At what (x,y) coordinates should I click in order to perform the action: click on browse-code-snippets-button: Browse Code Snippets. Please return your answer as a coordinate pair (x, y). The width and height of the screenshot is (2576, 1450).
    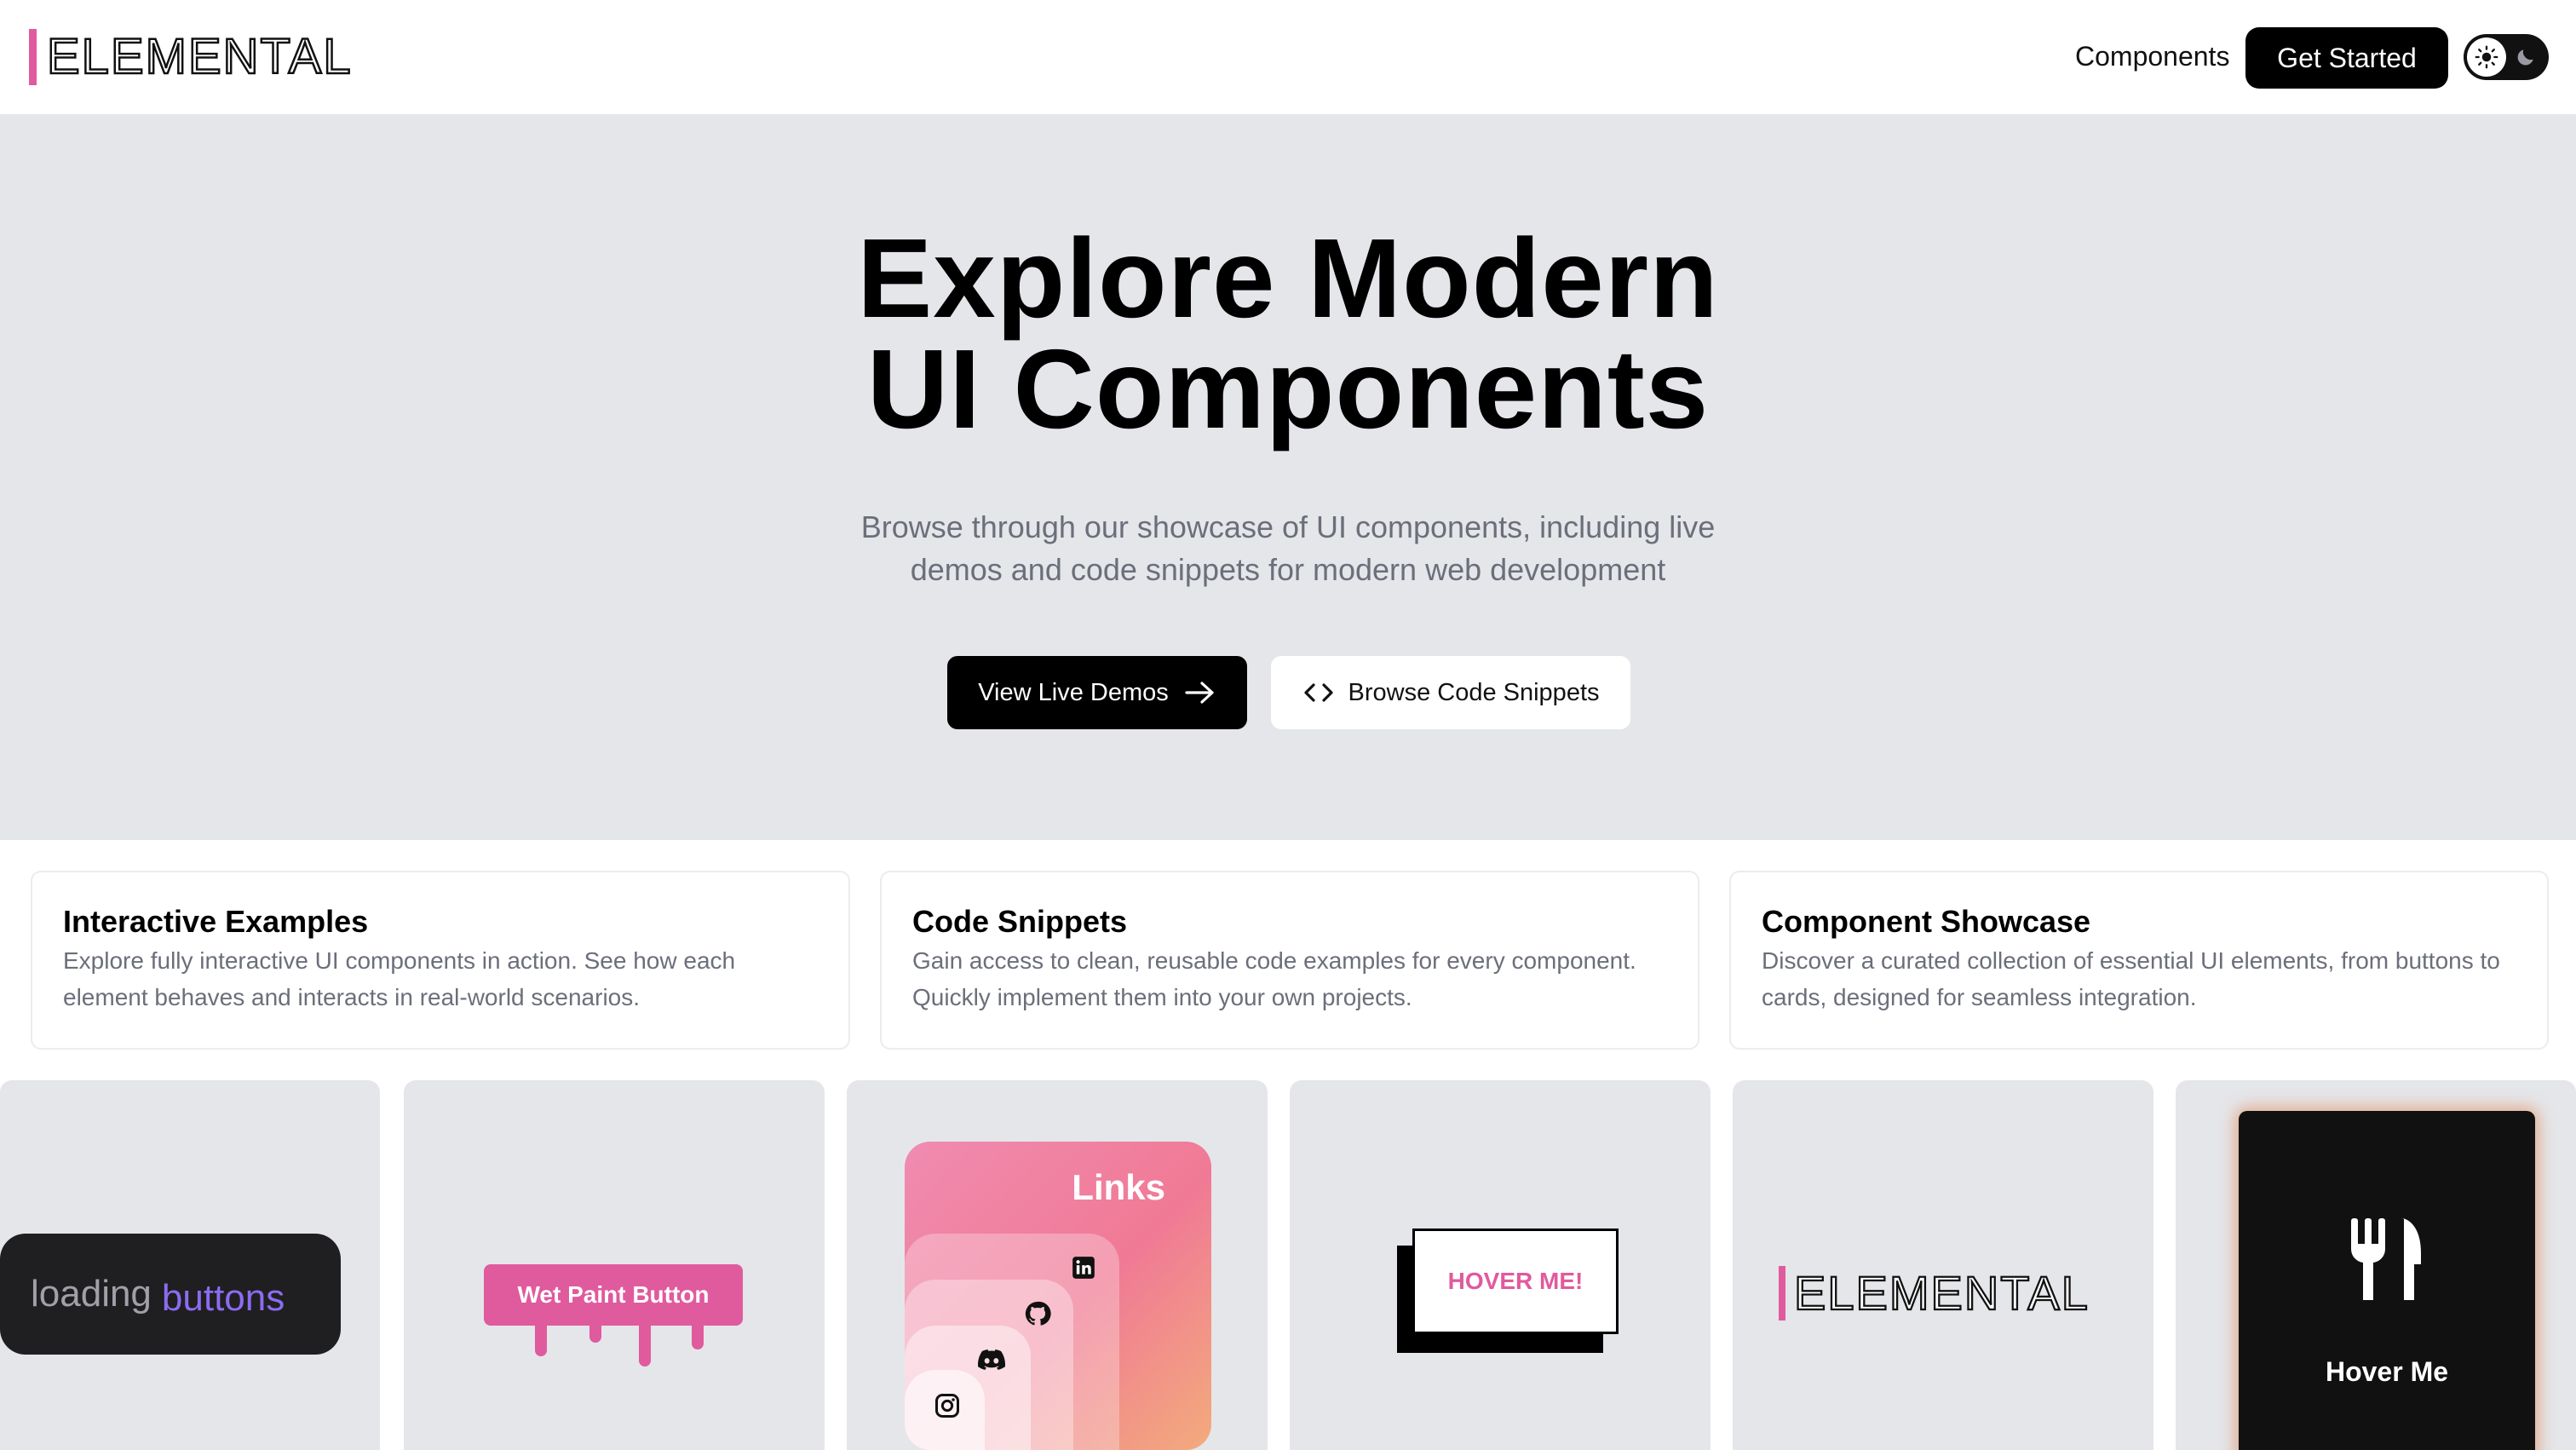
    Looking at the image, I should click on (1450, 692).